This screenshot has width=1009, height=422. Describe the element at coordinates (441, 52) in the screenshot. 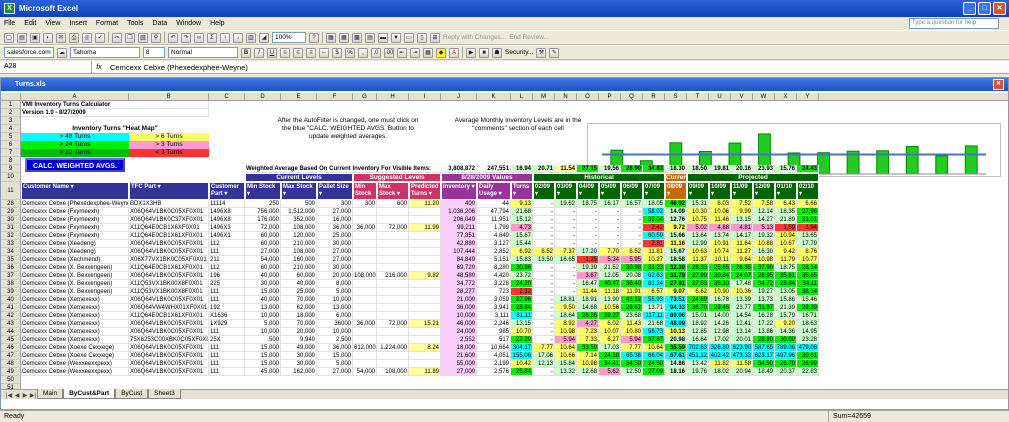

I see `fill-color-icon: ◆` at that location.